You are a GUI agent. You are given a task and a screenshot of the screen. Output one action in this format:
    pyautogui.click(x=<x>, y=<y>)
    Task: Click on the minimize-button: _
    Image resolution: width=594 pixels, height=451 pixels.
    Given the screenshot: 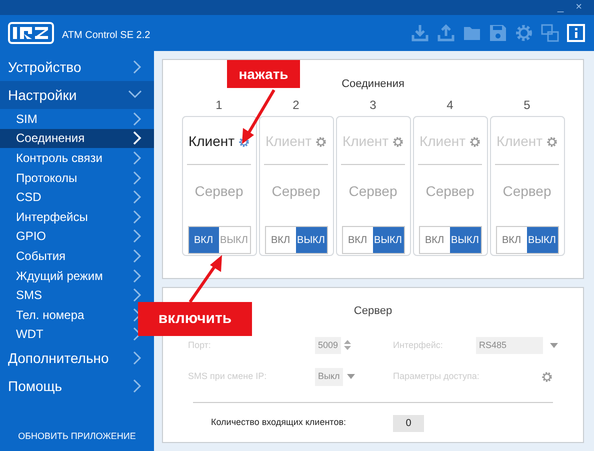 What is the action you would take?
    pyautogui.click(x=560, y=7)
    